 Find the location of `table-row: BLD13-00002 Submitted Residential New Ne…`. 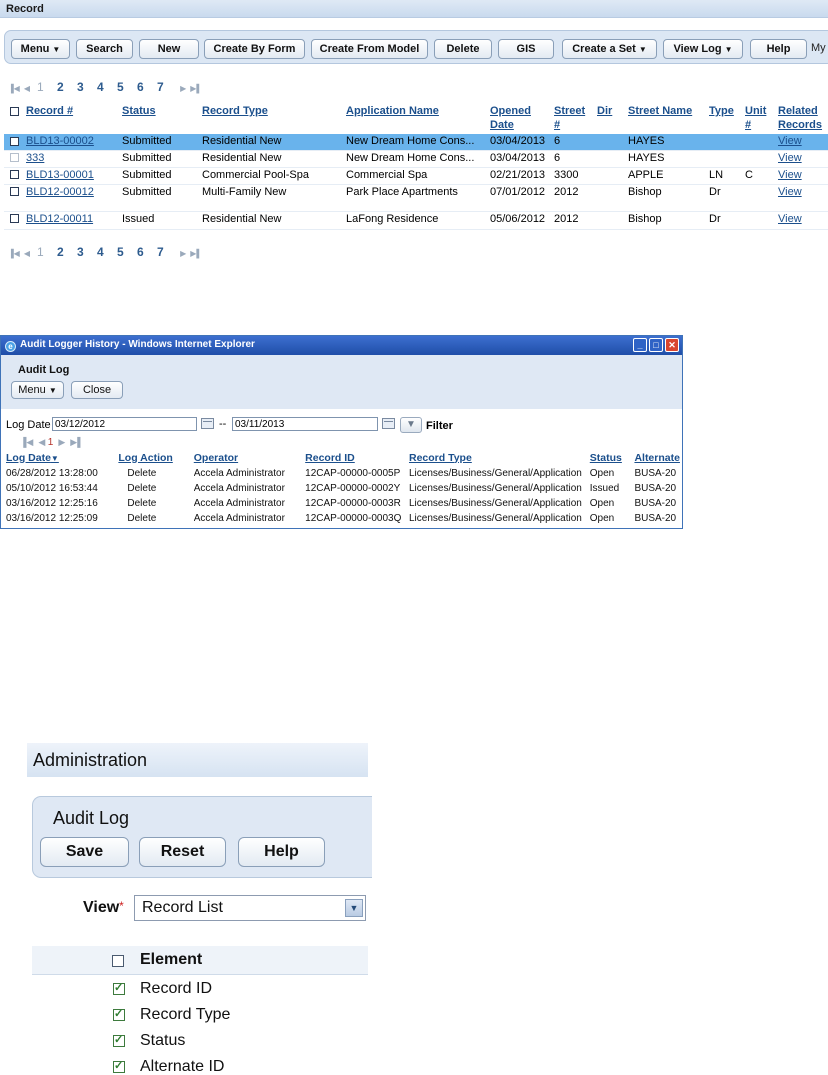

table-row: BLD13-00002 Submitted Residential New Ne… is located at coordinates (416, 142).